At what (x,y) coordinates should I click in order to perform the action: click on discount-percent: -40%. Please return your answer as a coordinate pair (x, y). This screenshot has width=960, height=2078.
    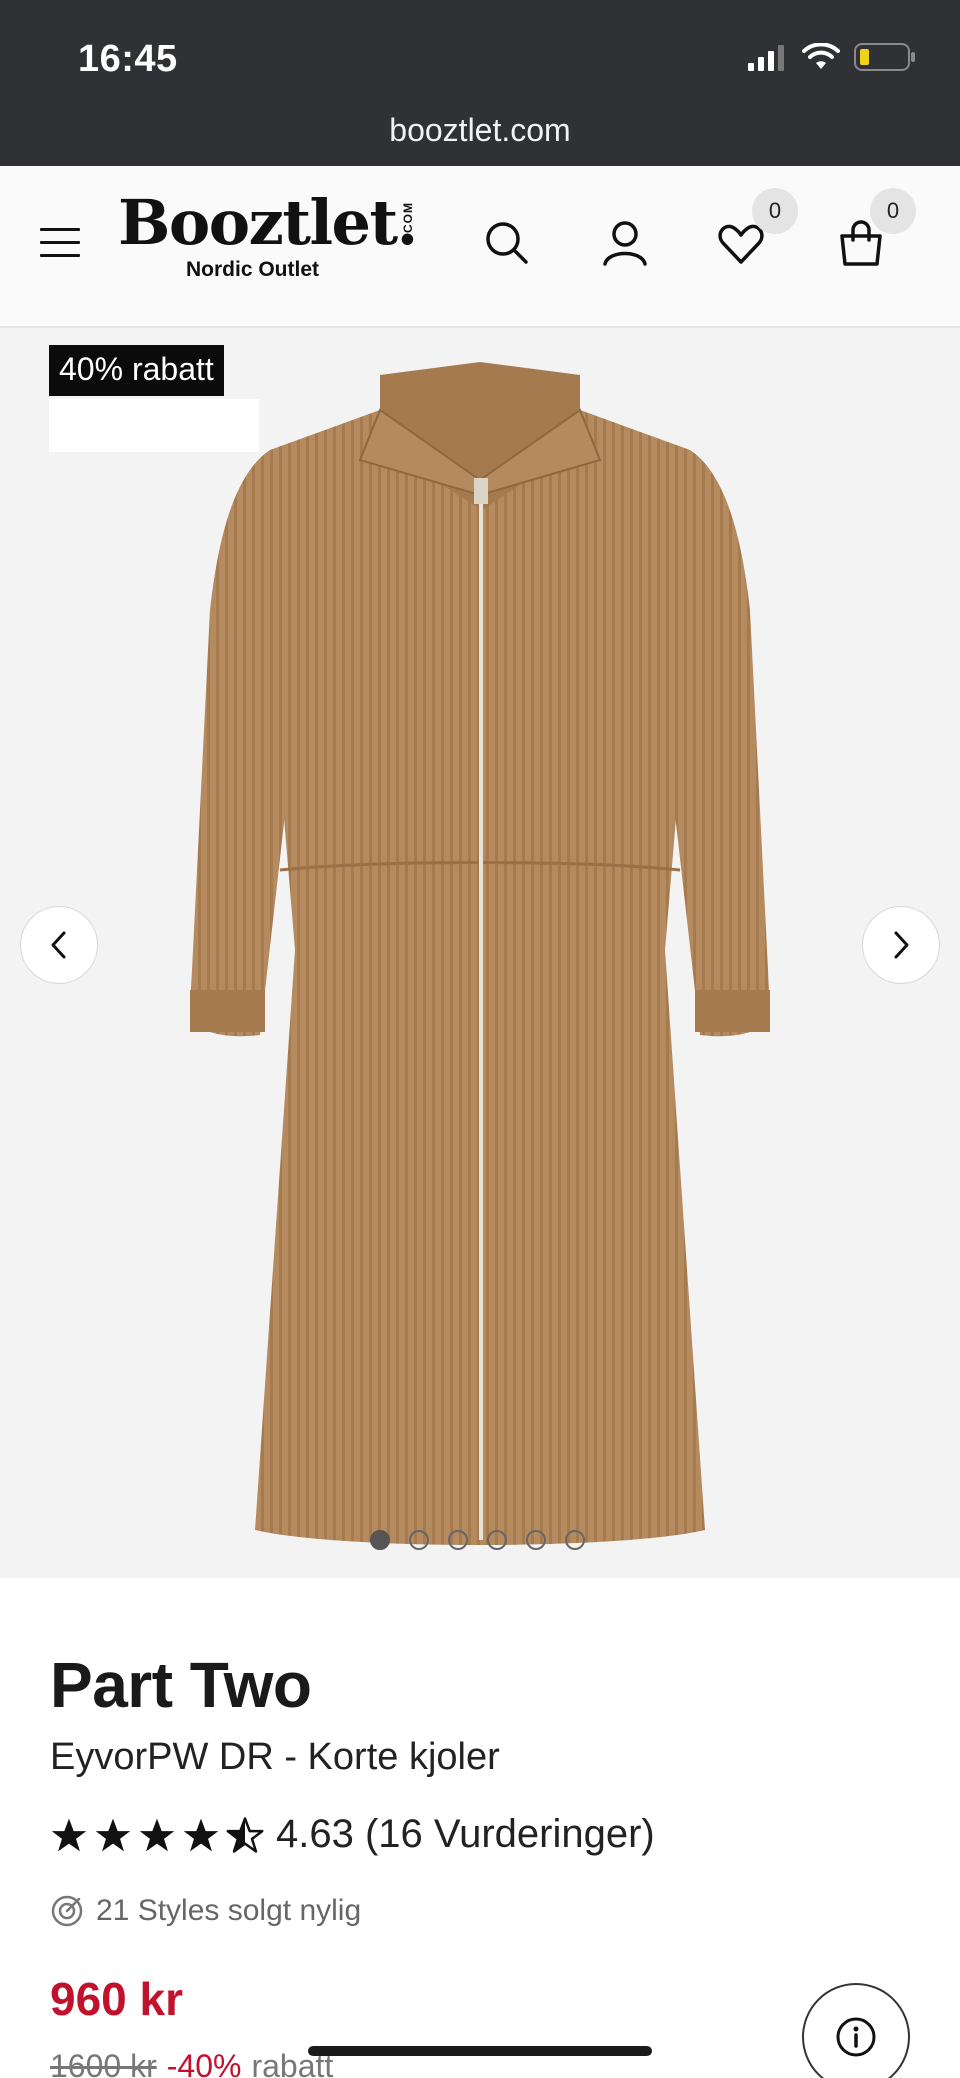
    Looking at the image, I should click on (204, 2063).